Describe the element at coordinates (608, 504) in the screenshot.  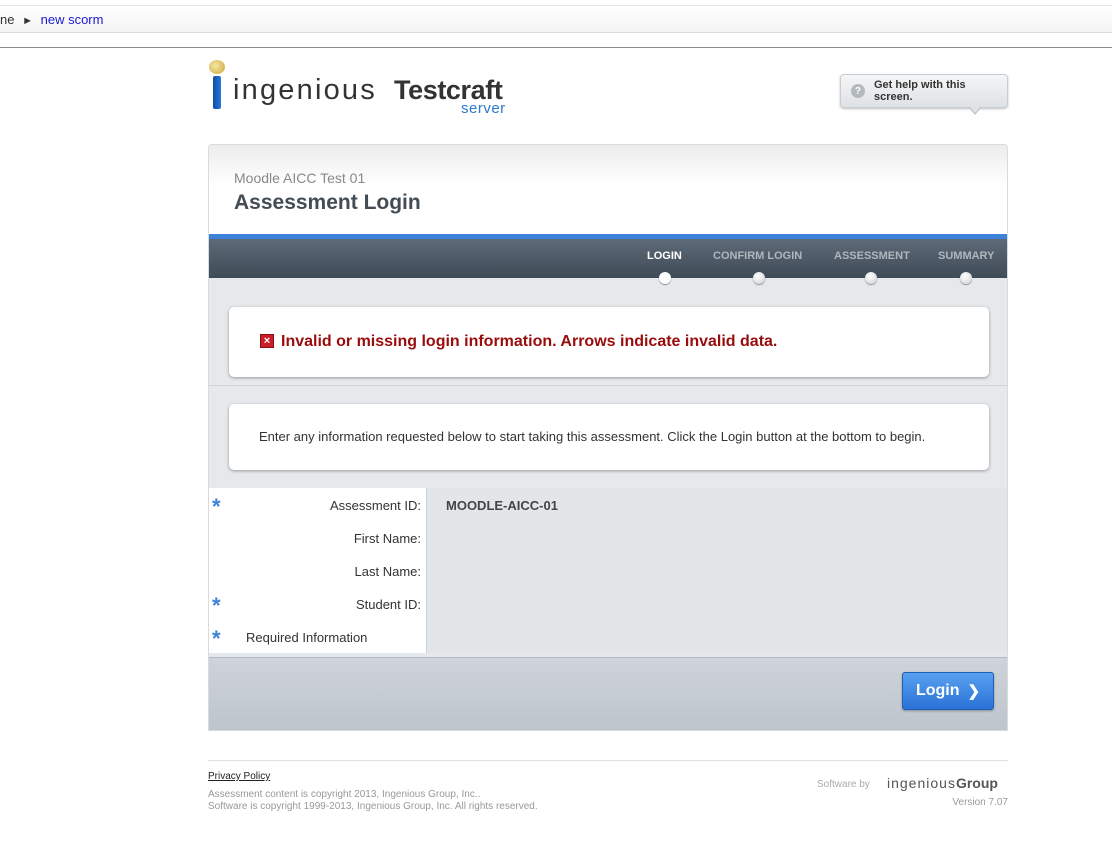
I see `form-row-assessment-id: * Assessment ID: MOODLE-AICC-01` at that location.